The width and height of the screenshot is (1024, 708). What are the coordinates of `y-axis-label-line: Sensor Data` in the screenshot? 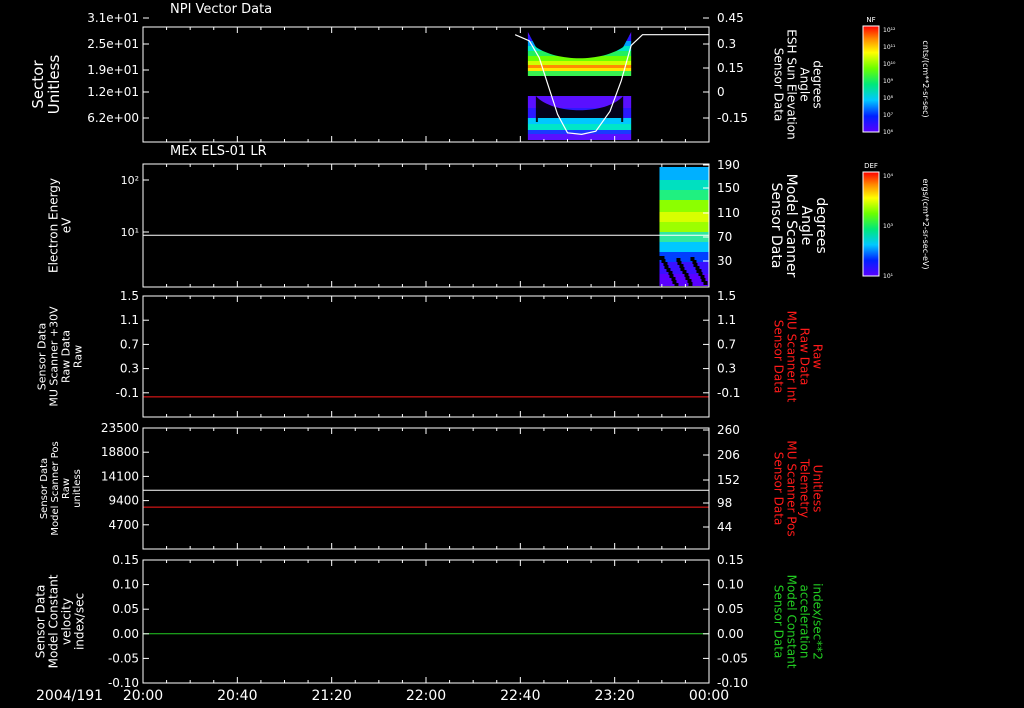 It's located at (41, 622).